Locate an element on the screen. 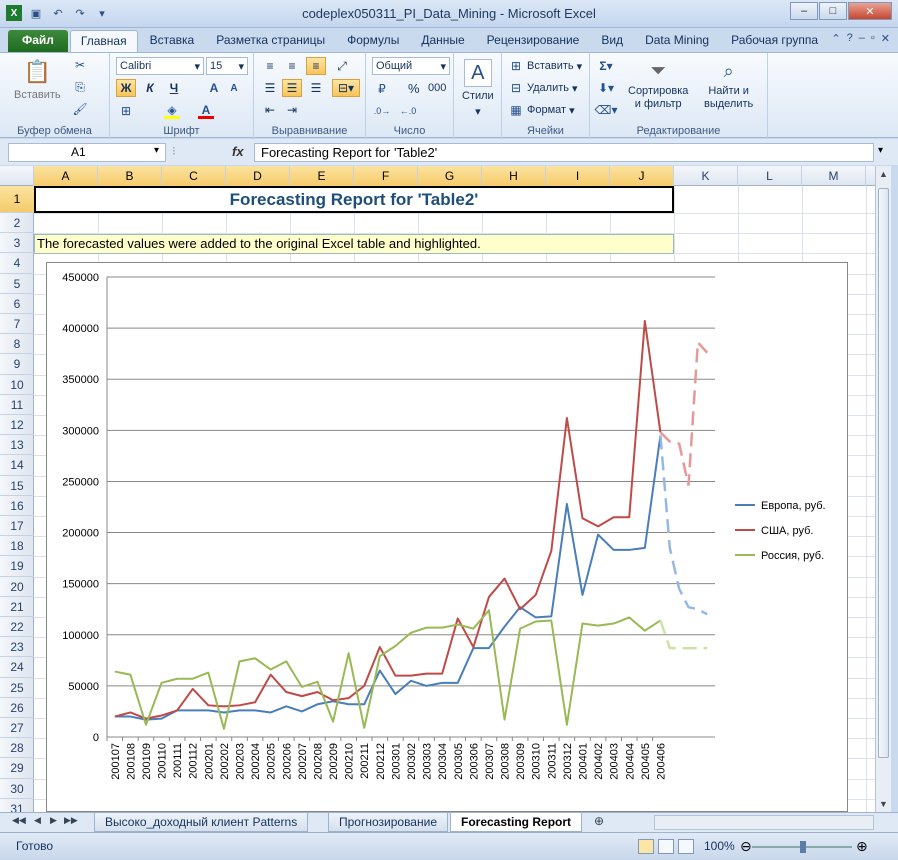  row-header-25: 25 is located at coordinates (17, 688).